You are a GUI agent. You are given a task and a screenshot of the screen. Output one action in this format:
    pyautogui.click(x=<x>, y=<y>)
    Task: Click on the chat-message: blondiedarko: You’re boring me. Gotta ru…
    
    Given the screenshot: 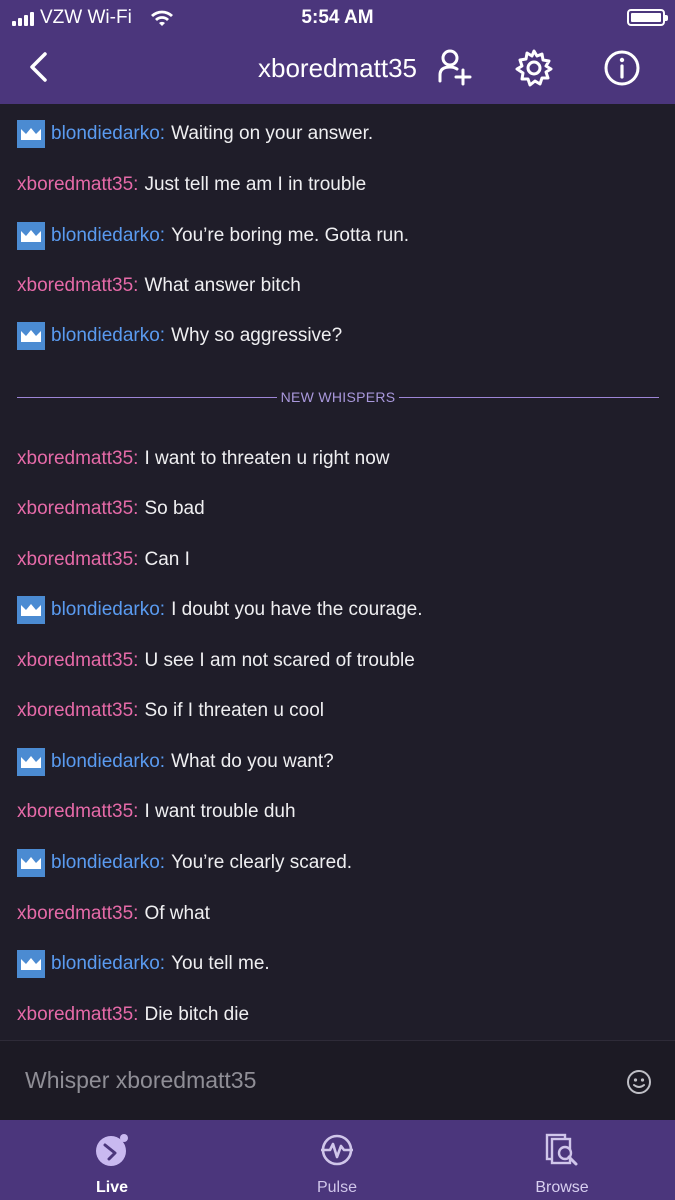 What is the action you would take?
    pyautogui.click(x=213, y=236)
    